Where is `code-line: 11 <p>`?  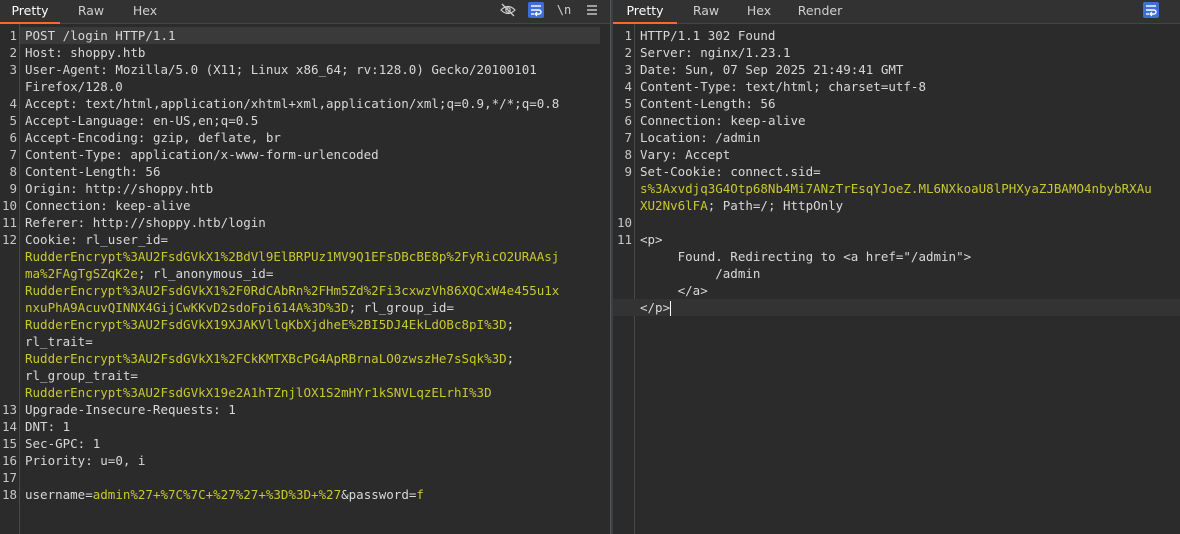
code-line: 11 <p> is located at coordinates (896, 239).